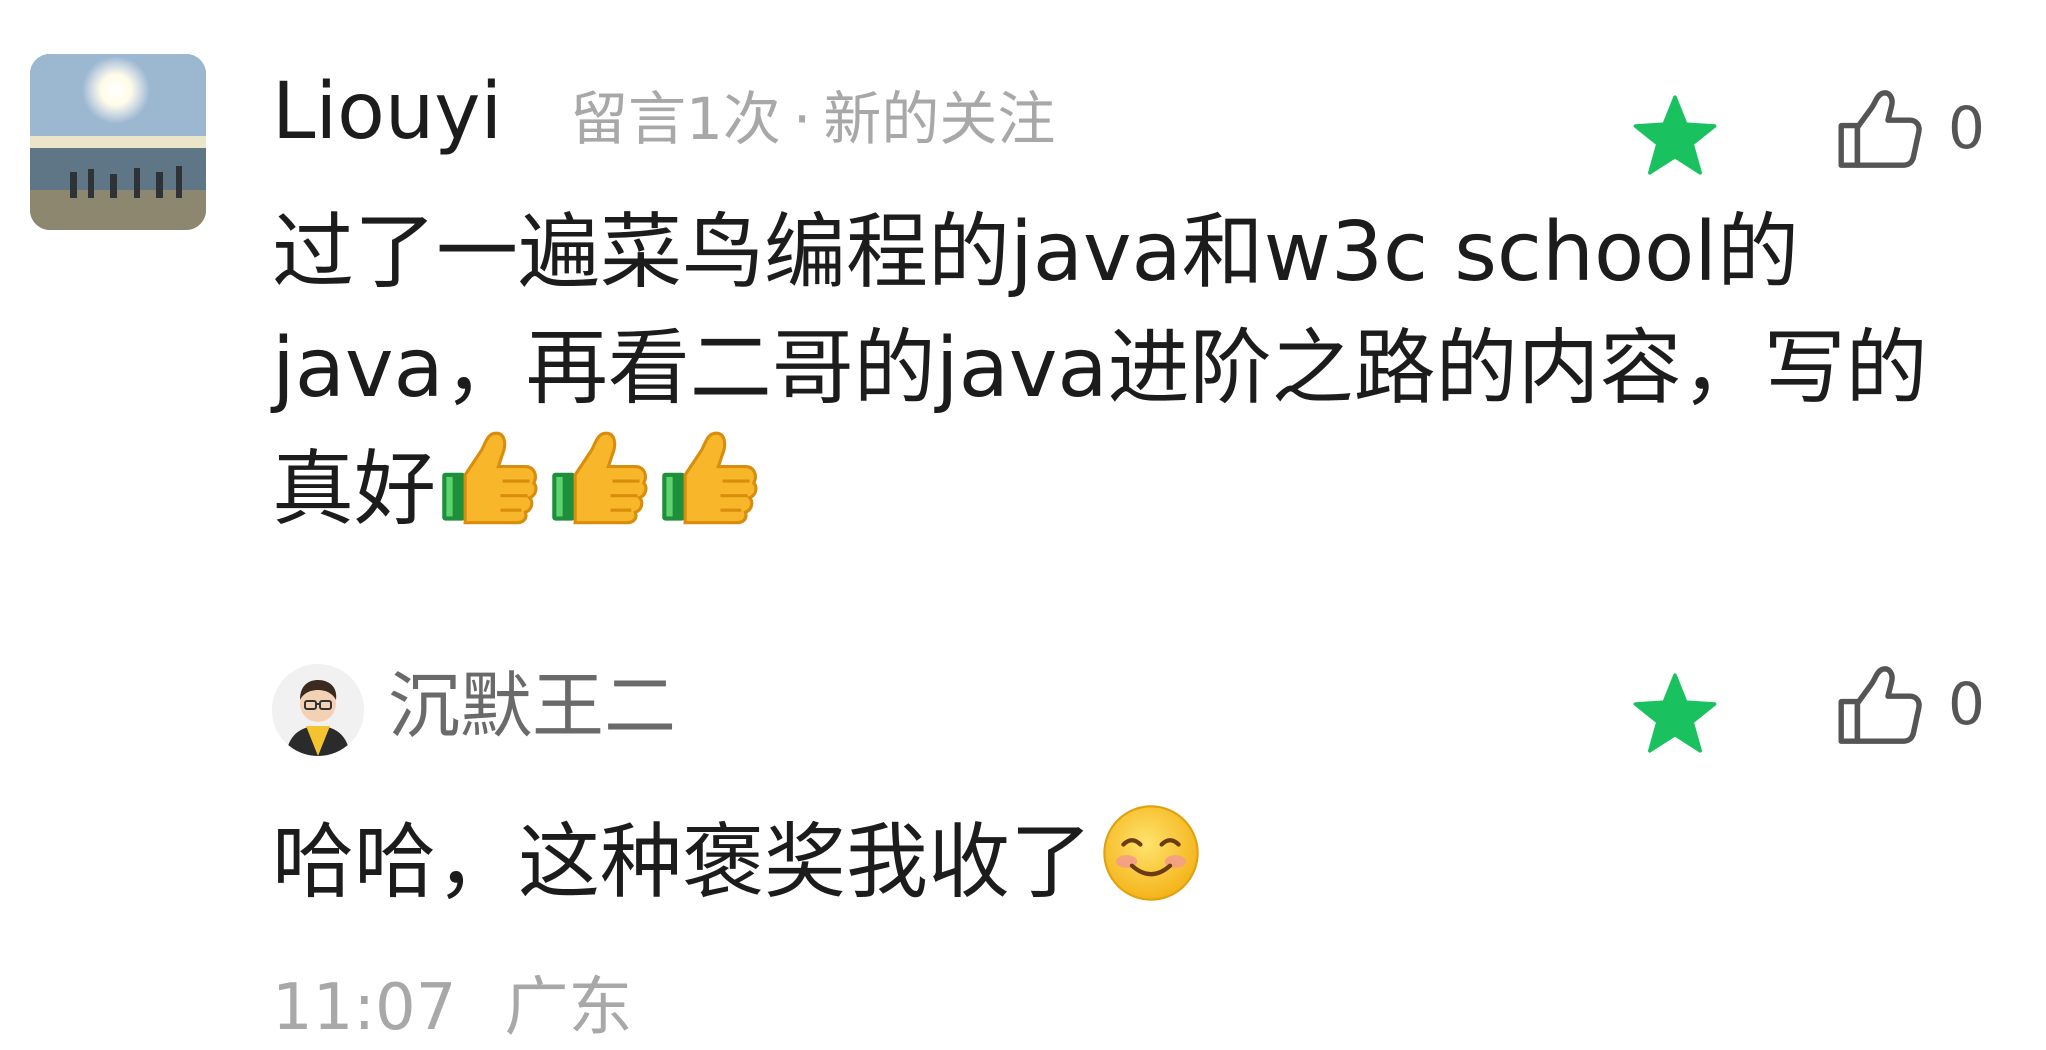 This screenshot has height=1050, width=2046. I want to click on emoji-group, so click(601, 494).